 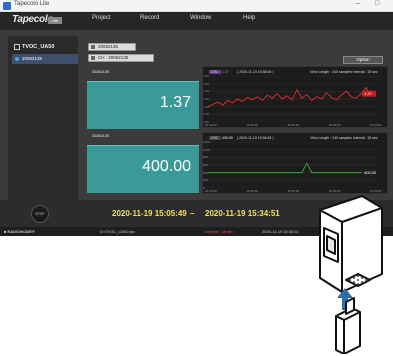 What do you see at coordinates (255, 72) in the screenshot?
I see `ch1-legend-info: ( 2020-11-19 15:36:45 )` at bounding box center [255, 72].